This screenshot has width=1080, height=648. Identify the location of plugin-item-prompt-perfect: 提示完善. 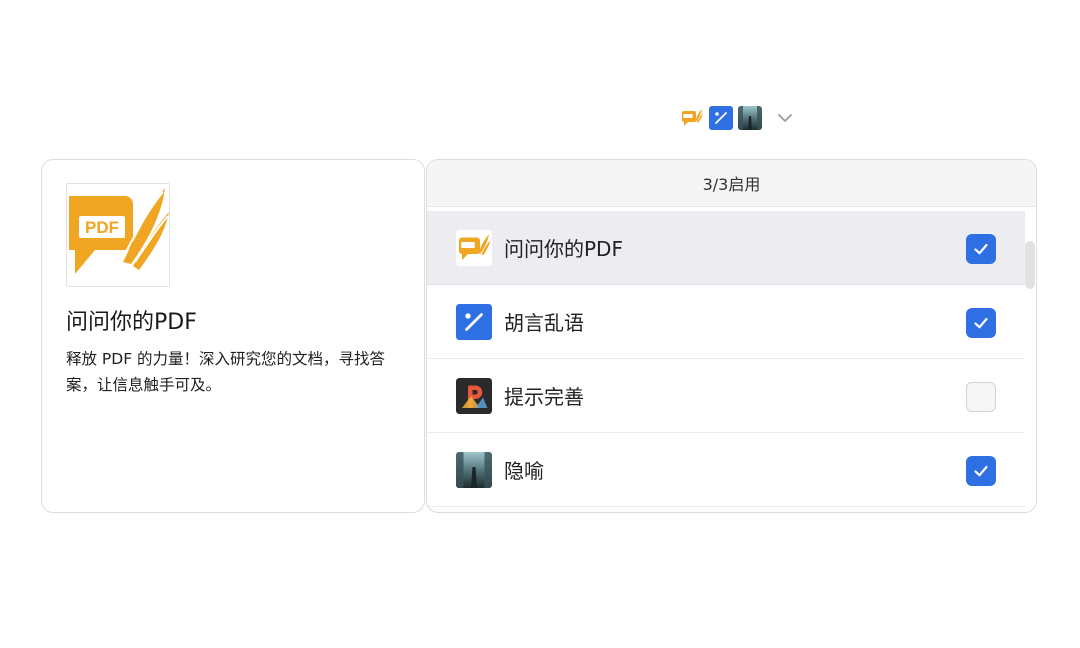
(726, 396).